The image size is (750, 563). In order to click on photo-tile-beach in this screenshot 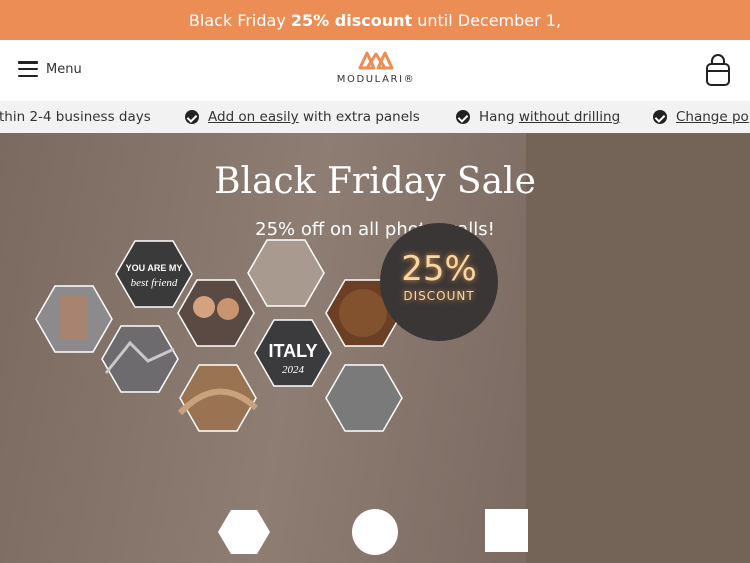, I will do `click(286, 273)`.